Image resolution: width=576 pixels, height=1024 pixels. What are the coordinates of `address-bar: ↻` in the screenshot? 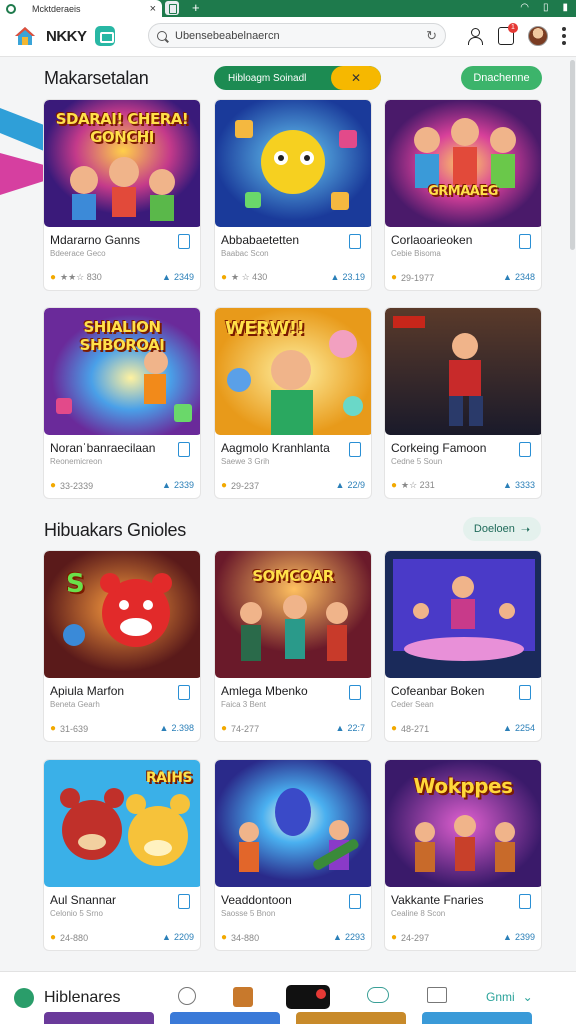 It's located at (297, 35).